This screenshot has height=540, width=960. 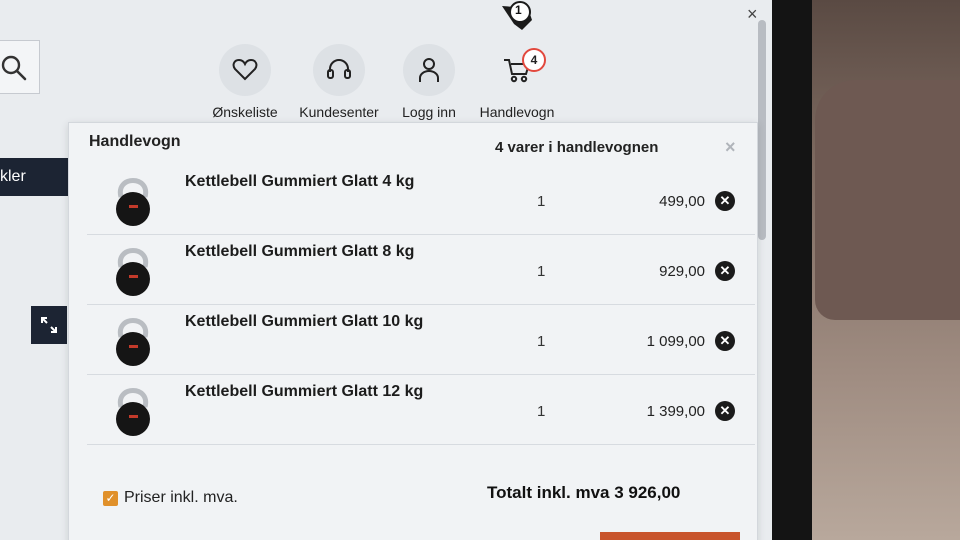 I want to click on item-price: 499,00, so click(x=682, y=201).